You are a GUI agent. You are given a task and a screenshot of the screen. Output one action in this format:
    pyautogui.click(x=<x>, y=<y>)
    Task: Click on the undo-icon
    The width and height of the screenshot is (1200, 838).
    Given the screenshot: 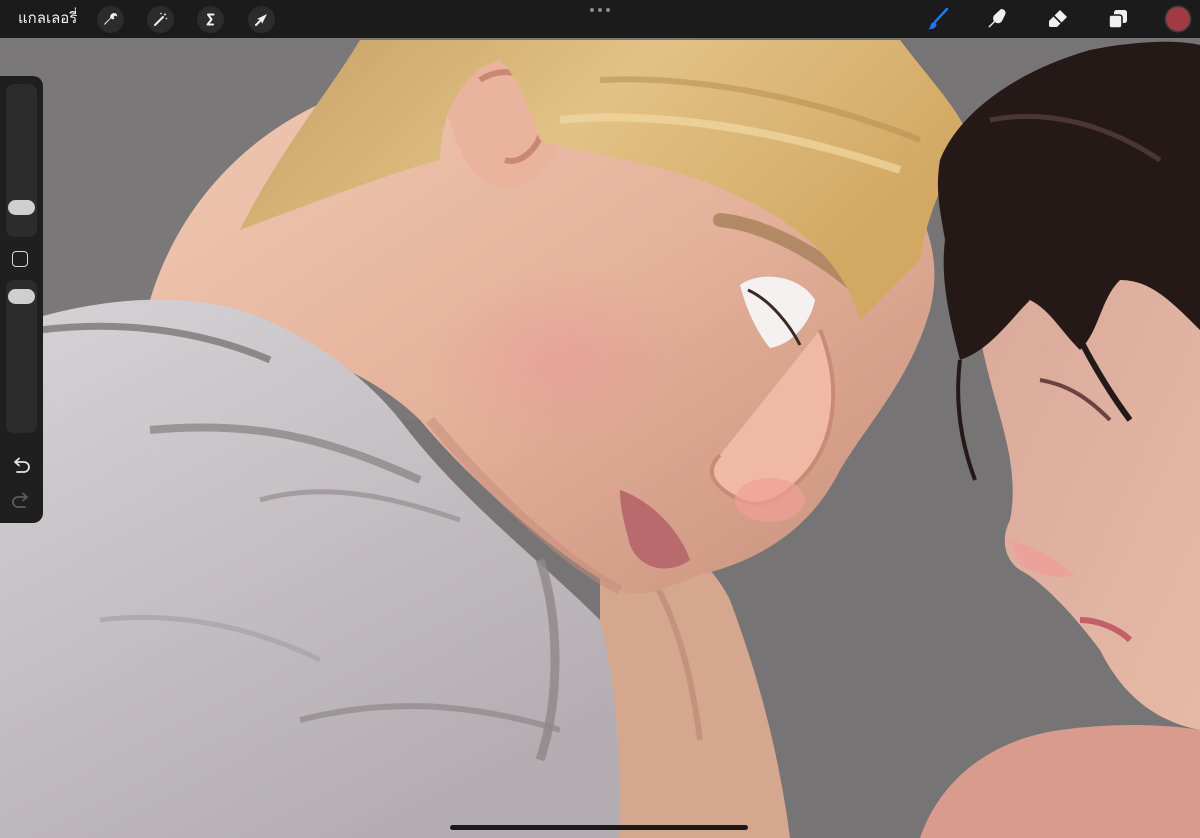 What is the action you would take?
    pyautogui.click(x=22, y=465)
    